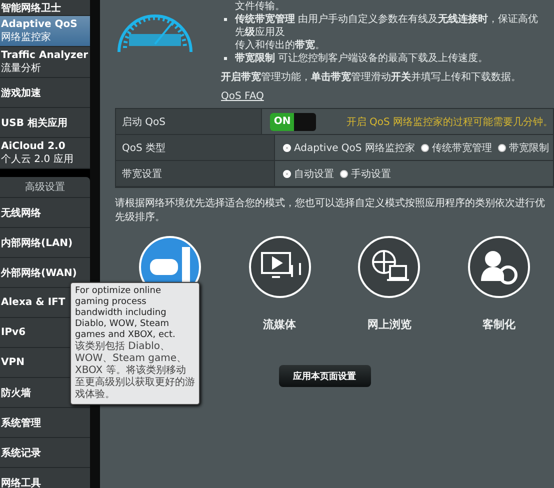 This screenshot has width=554, height=488. I want to click on radio-option: 带宽限制, so click(523, 147).